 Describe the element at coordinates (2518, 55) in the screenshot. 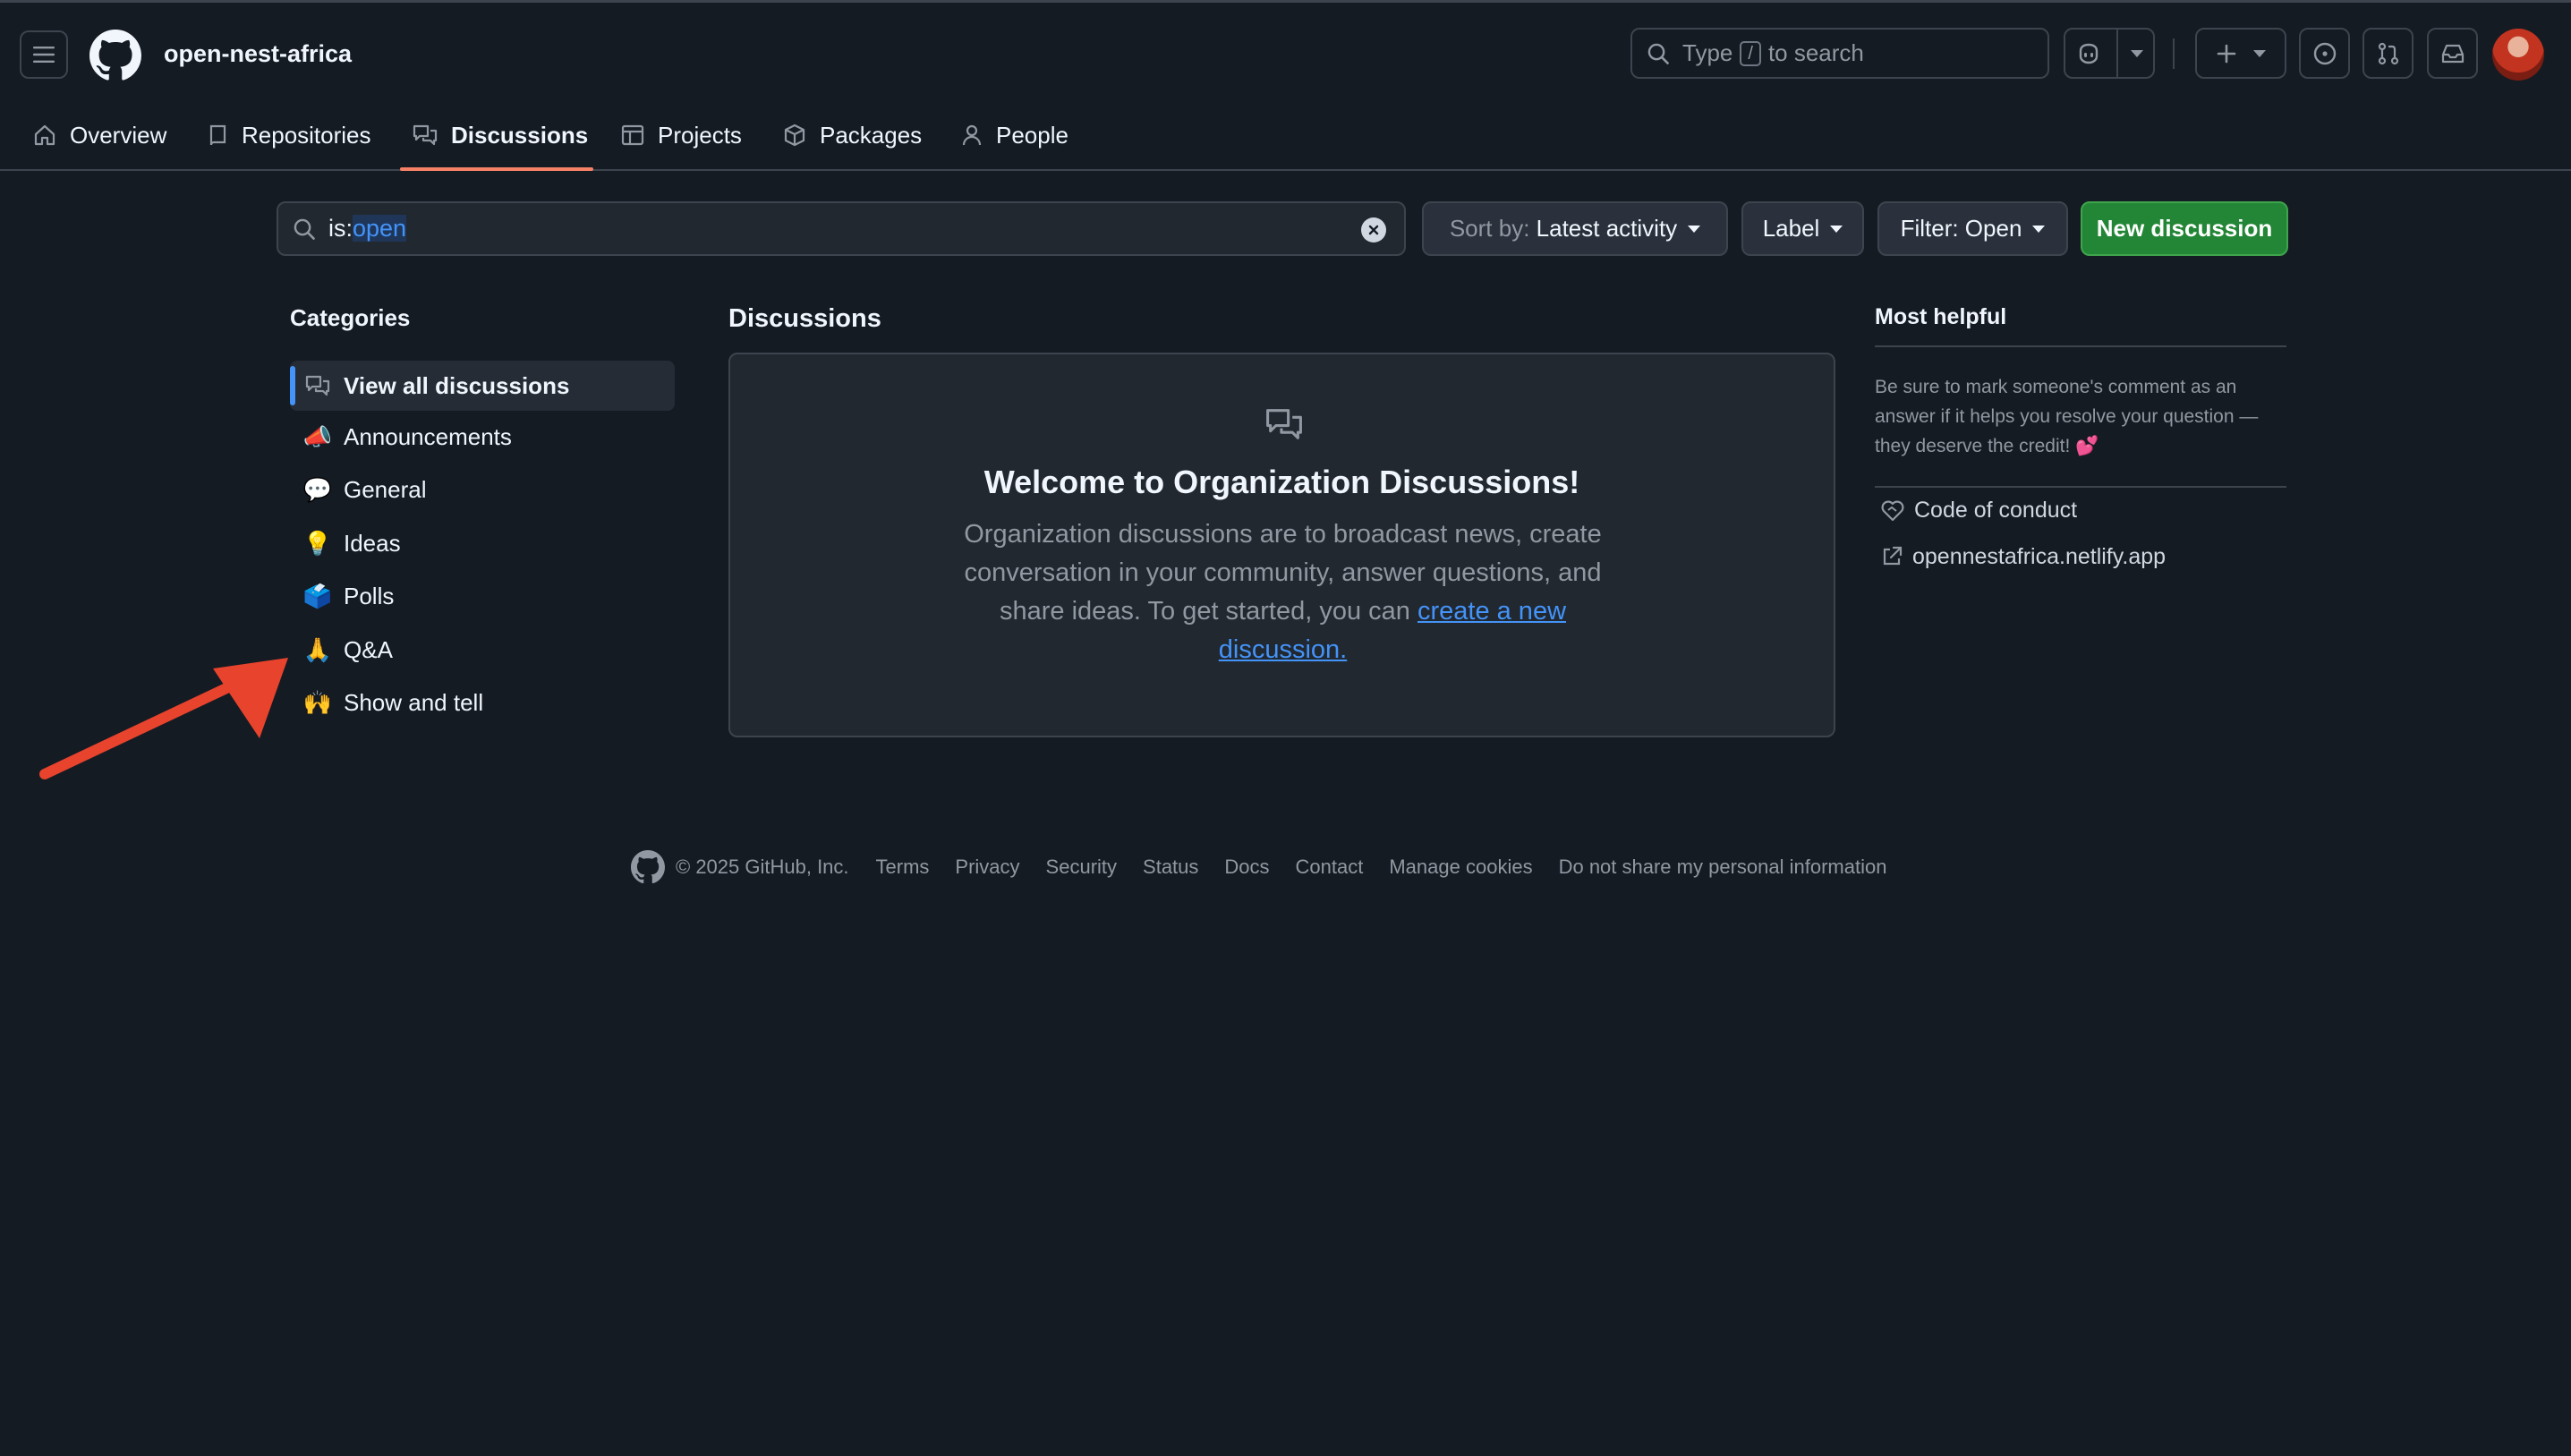

I see `avatar` at that location.